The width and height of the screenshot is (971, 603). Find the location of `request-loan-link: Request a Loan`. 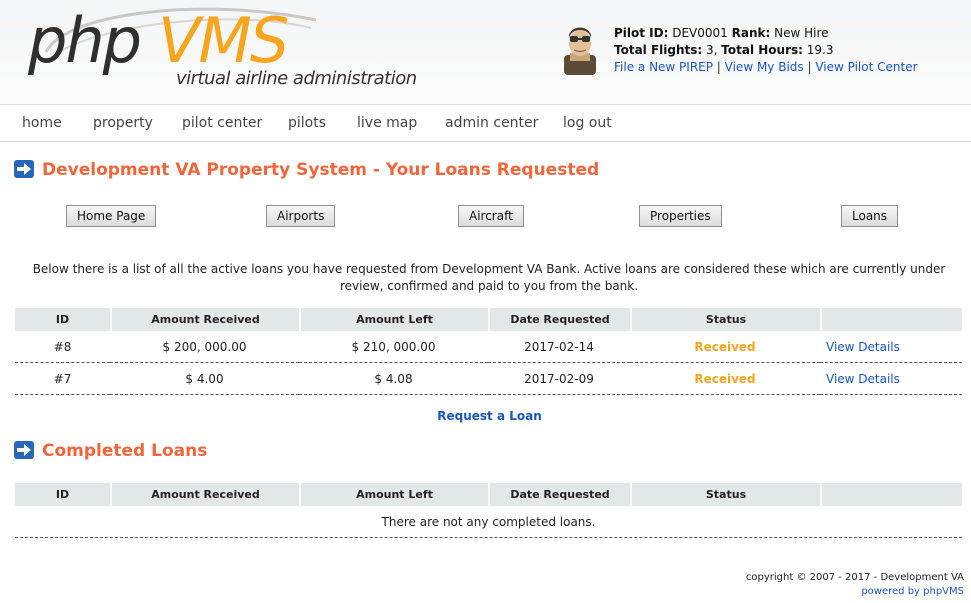

request-loan-link: Request a Loan is located at coordinates (489, 416).